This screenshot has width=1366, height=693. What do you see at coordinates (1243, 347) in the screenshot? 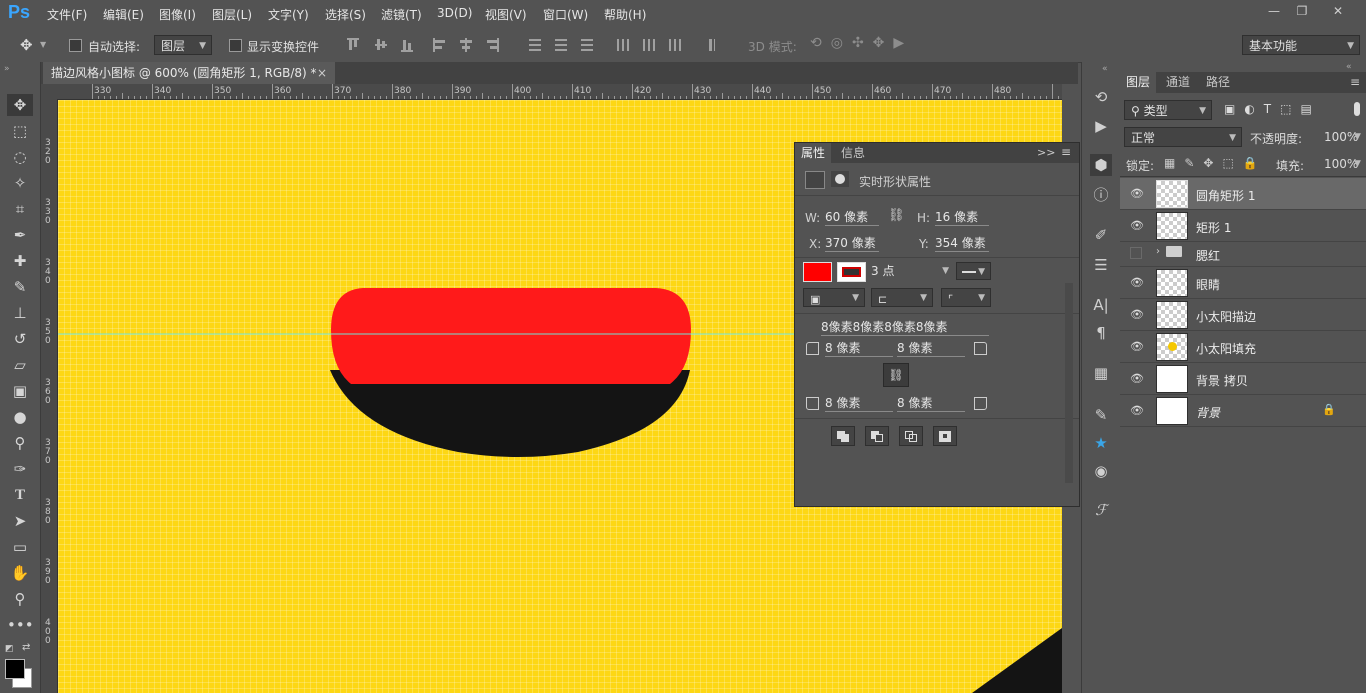
I see `layer-row: 👁 小太阳填充` at bounding box center [1243, 347].